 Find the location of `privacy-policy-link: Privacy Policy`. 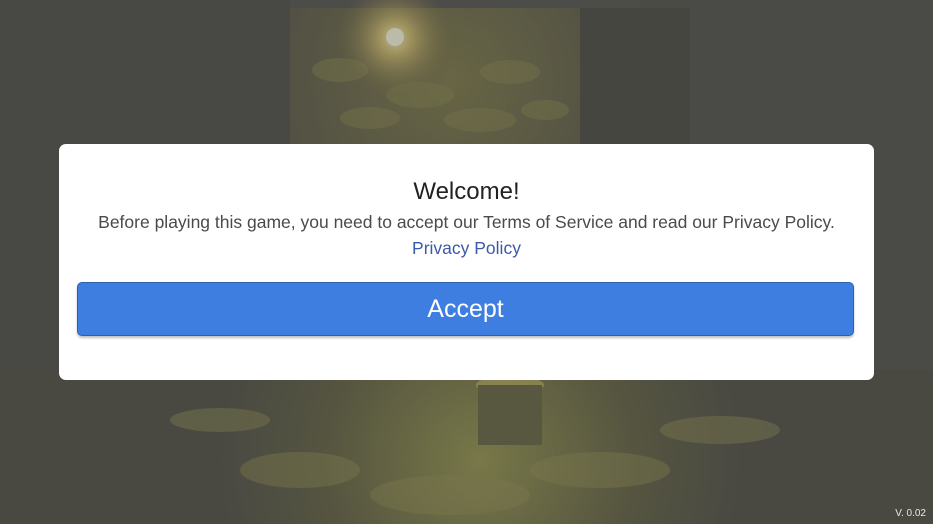

privacy-policy-link: Privacy Policy is located at coordinates (466, 248).